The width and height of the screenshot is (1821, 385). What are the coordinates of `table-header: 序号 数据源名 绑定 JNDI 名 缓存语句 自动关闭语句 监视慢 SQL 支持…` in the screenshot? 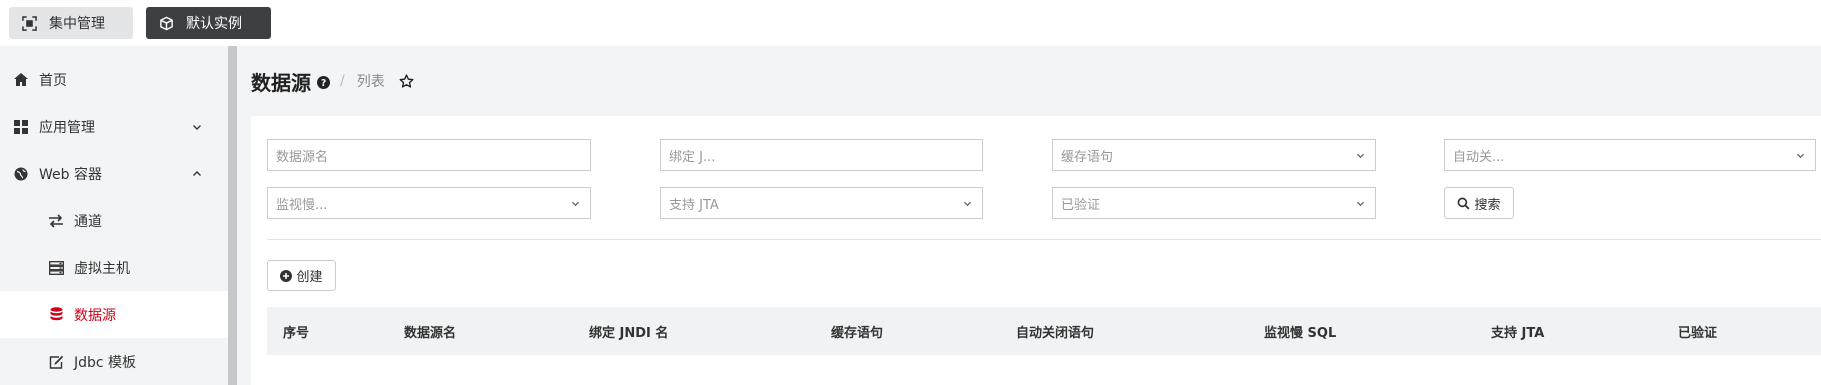 It's located at (1044, 331).